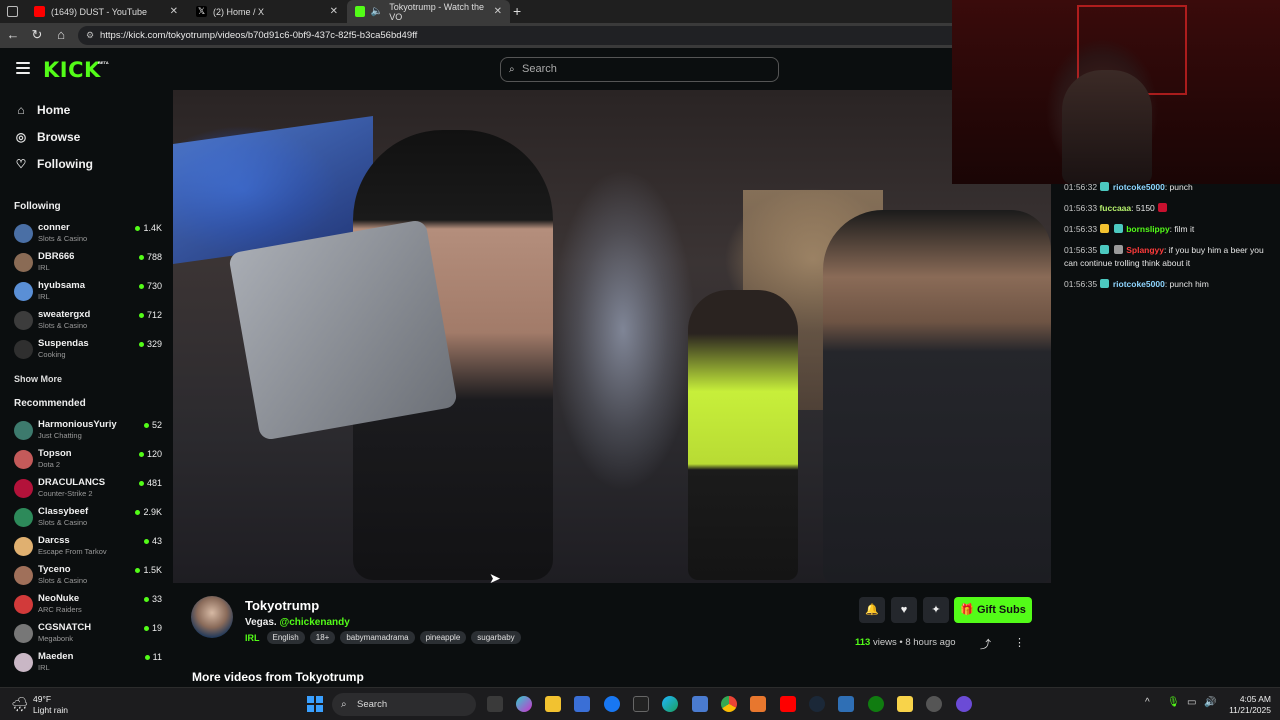  I want to click on sidebar-item-home: ⌂ Home, so click(42, 110).